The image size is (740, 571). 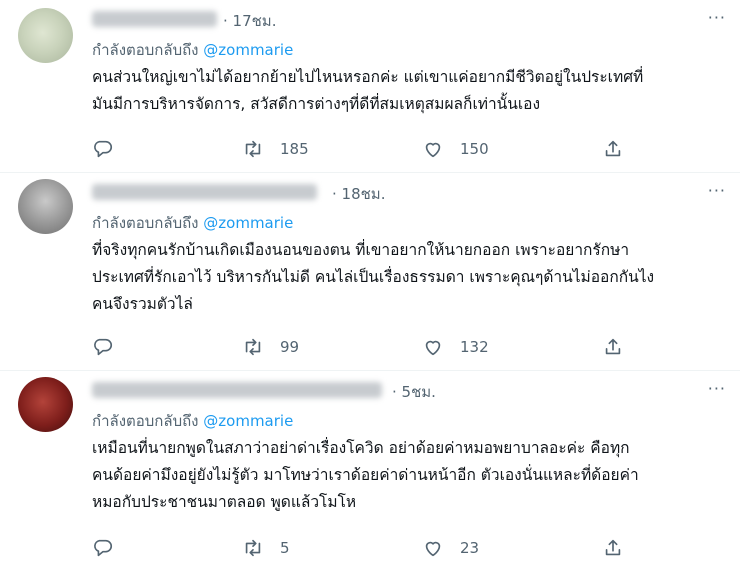 I want to click on like-count: 23, so click(x=470, y=548).